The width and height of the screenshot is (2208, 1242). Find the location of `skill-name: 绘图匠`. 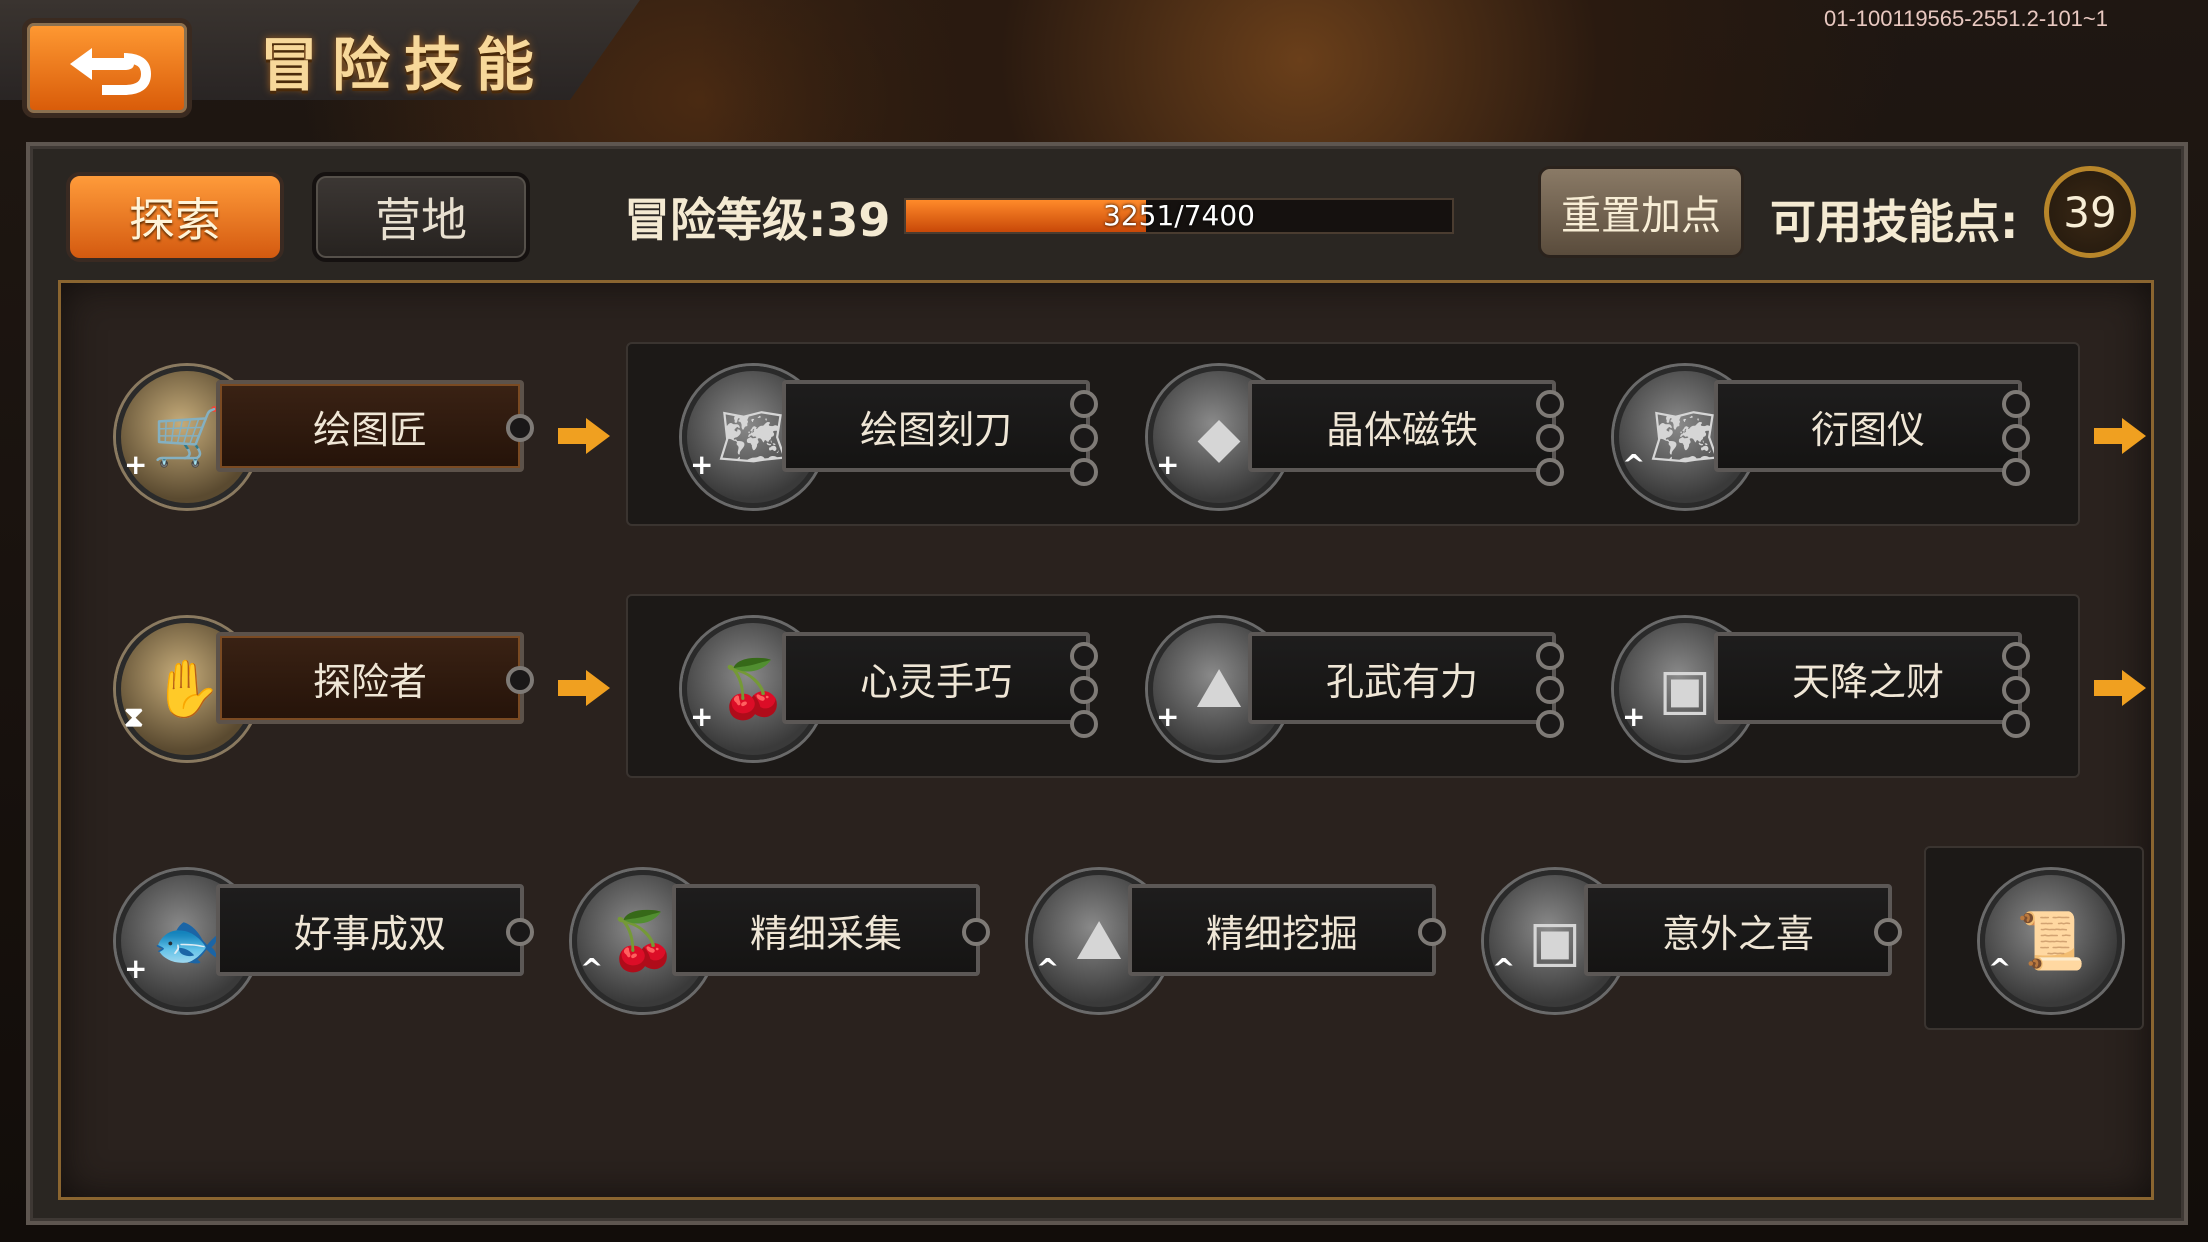

skill-name: 绘图匠 is located at coordinates (370, 426).